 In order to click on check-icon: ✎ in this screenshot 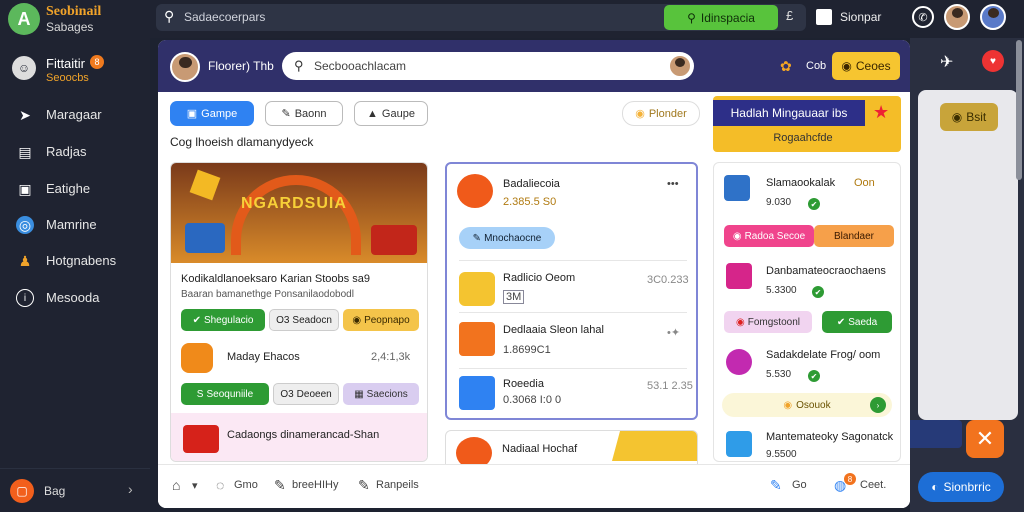, I will do `click(477, 238)`.